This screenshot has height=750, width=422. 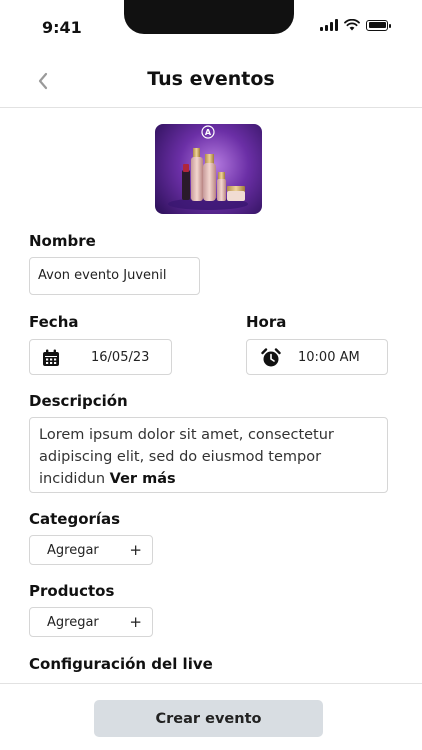 What do you see at coordinates (266, 322) in the screenshot?
I see `time-label: Hora` at bounding box center [266, 322].